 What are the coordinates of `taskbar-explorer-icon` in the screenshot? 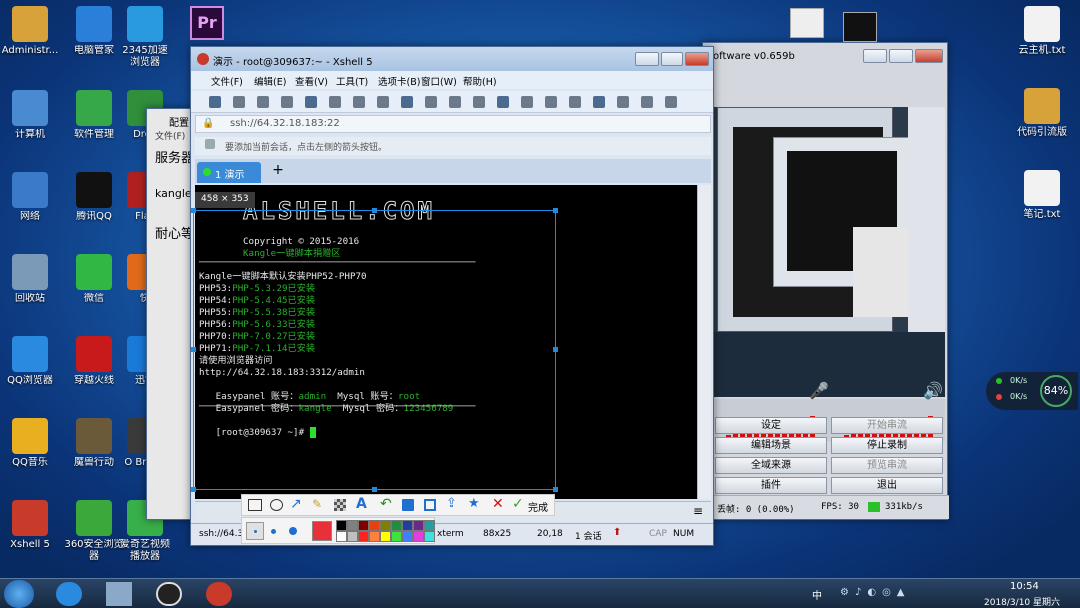 It's located at (119, 594).